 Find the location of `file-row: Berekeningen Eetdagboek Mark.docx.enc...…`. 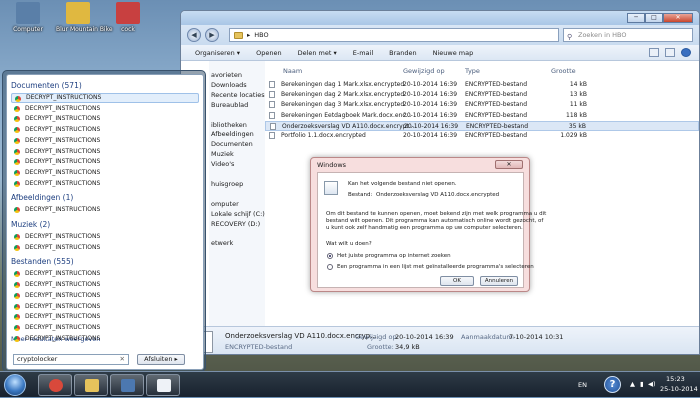

file-row: Berekeningen Eetdagboek Mark.docx.enc...… is located at coordinates (482, 116).